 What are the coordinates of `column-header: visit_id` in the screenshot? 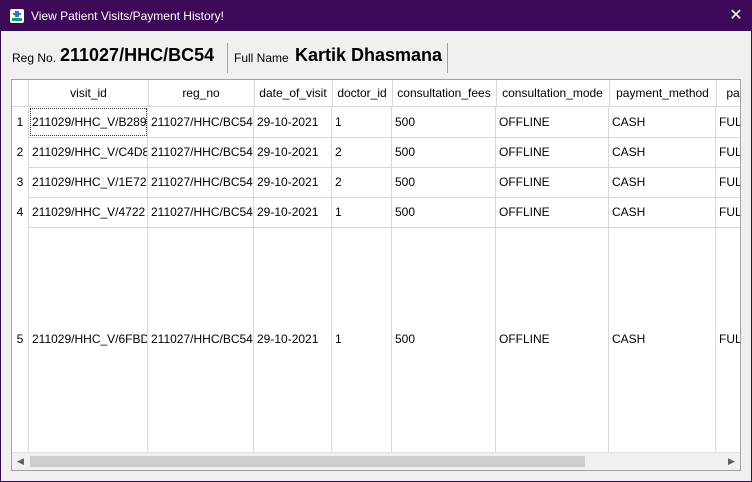 It's located at (89, 93).